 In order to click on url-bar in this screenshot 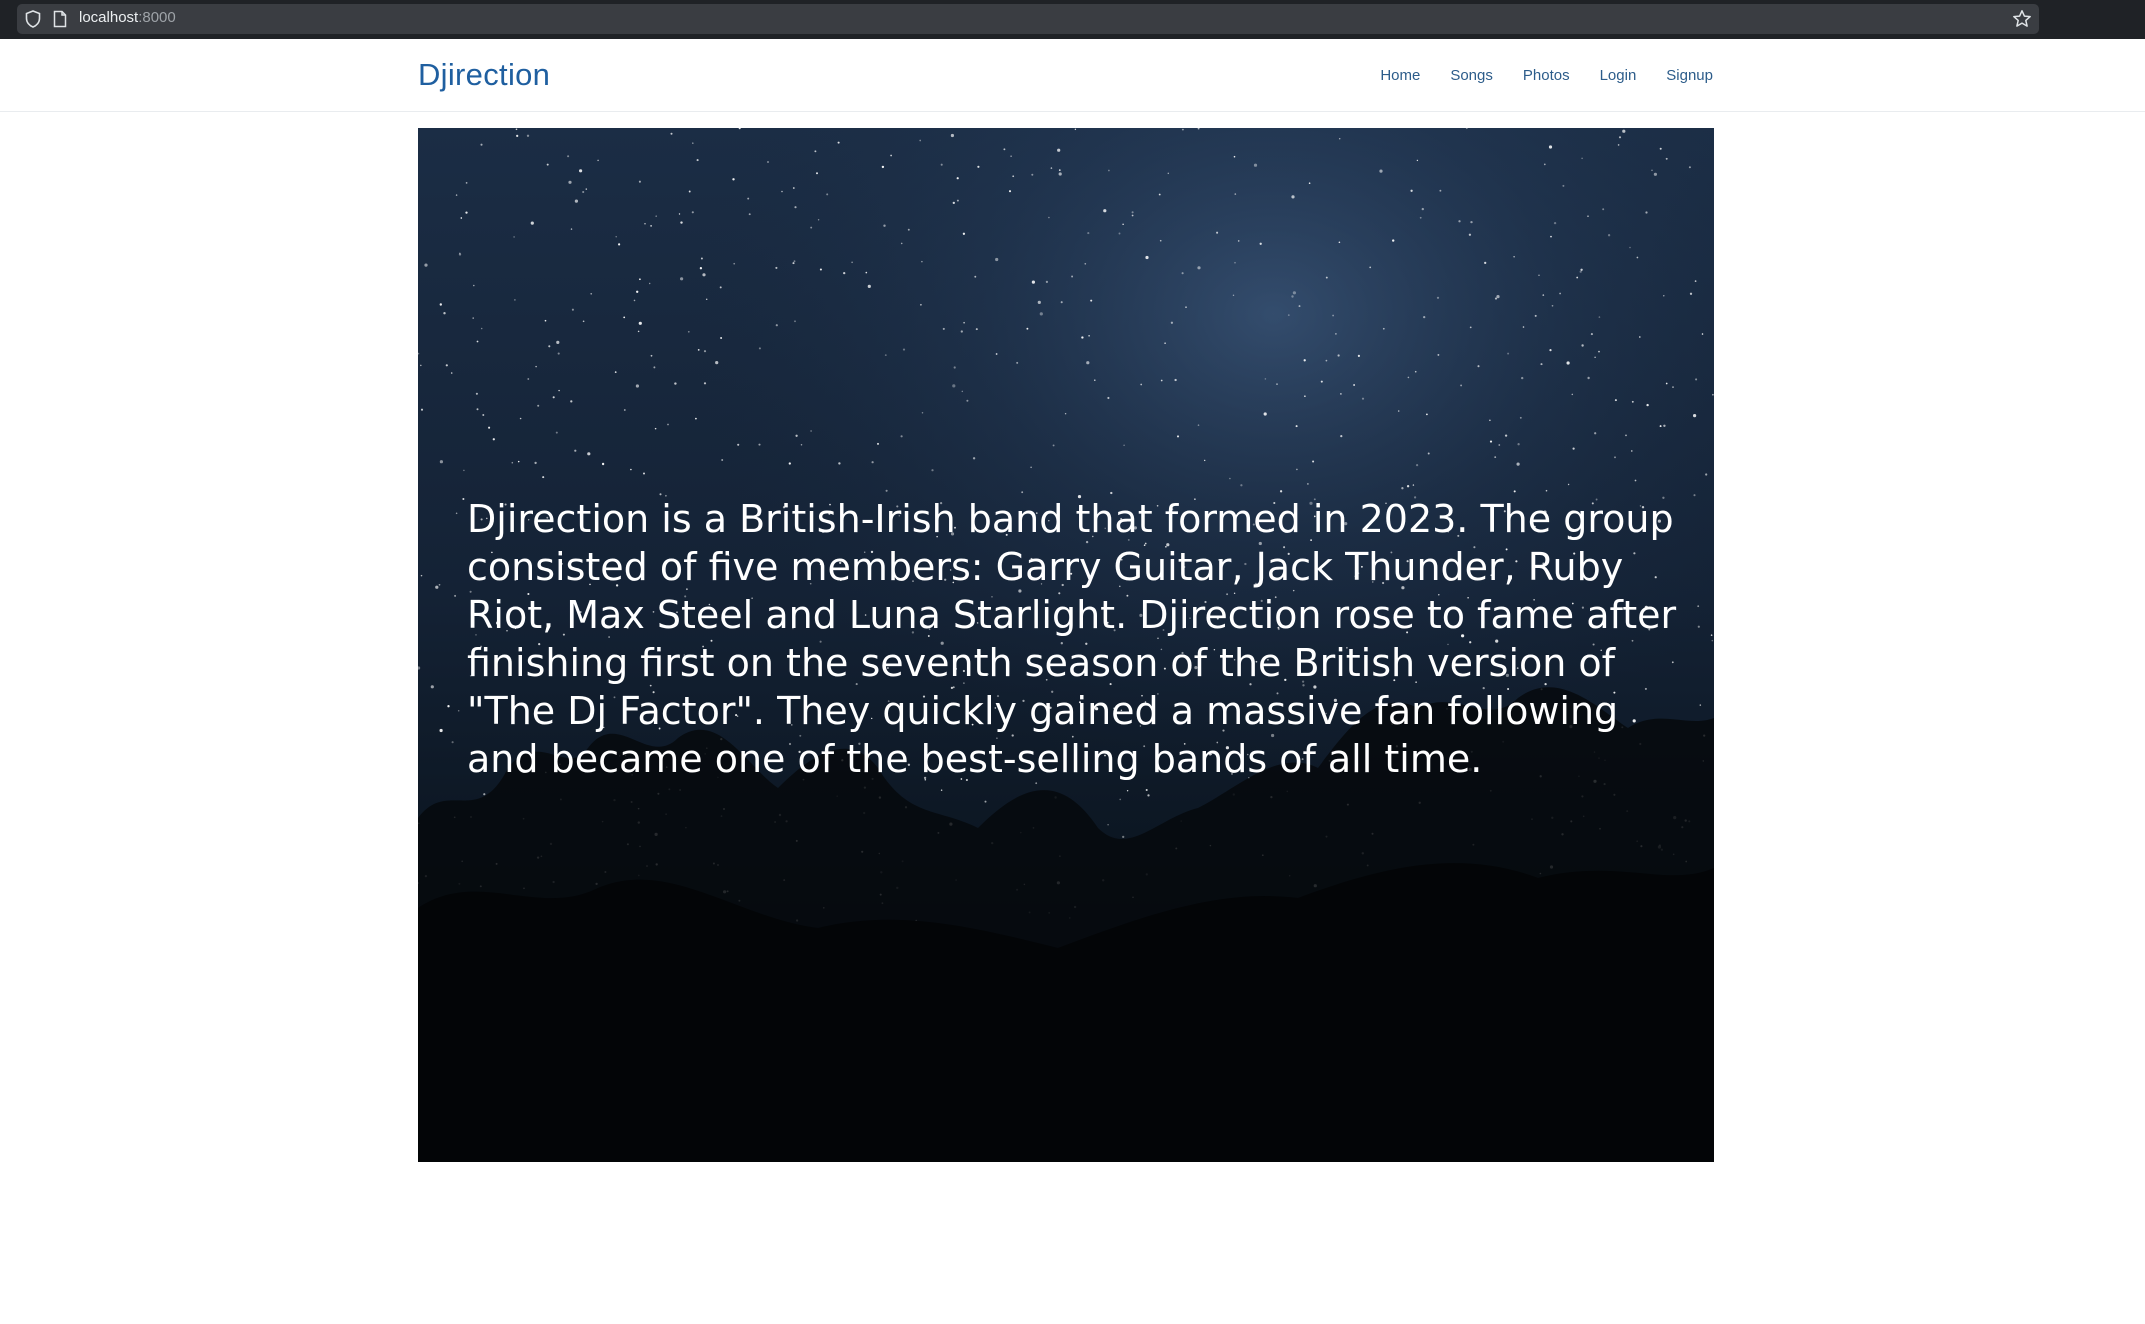, I will do `click(1028, 19)`.